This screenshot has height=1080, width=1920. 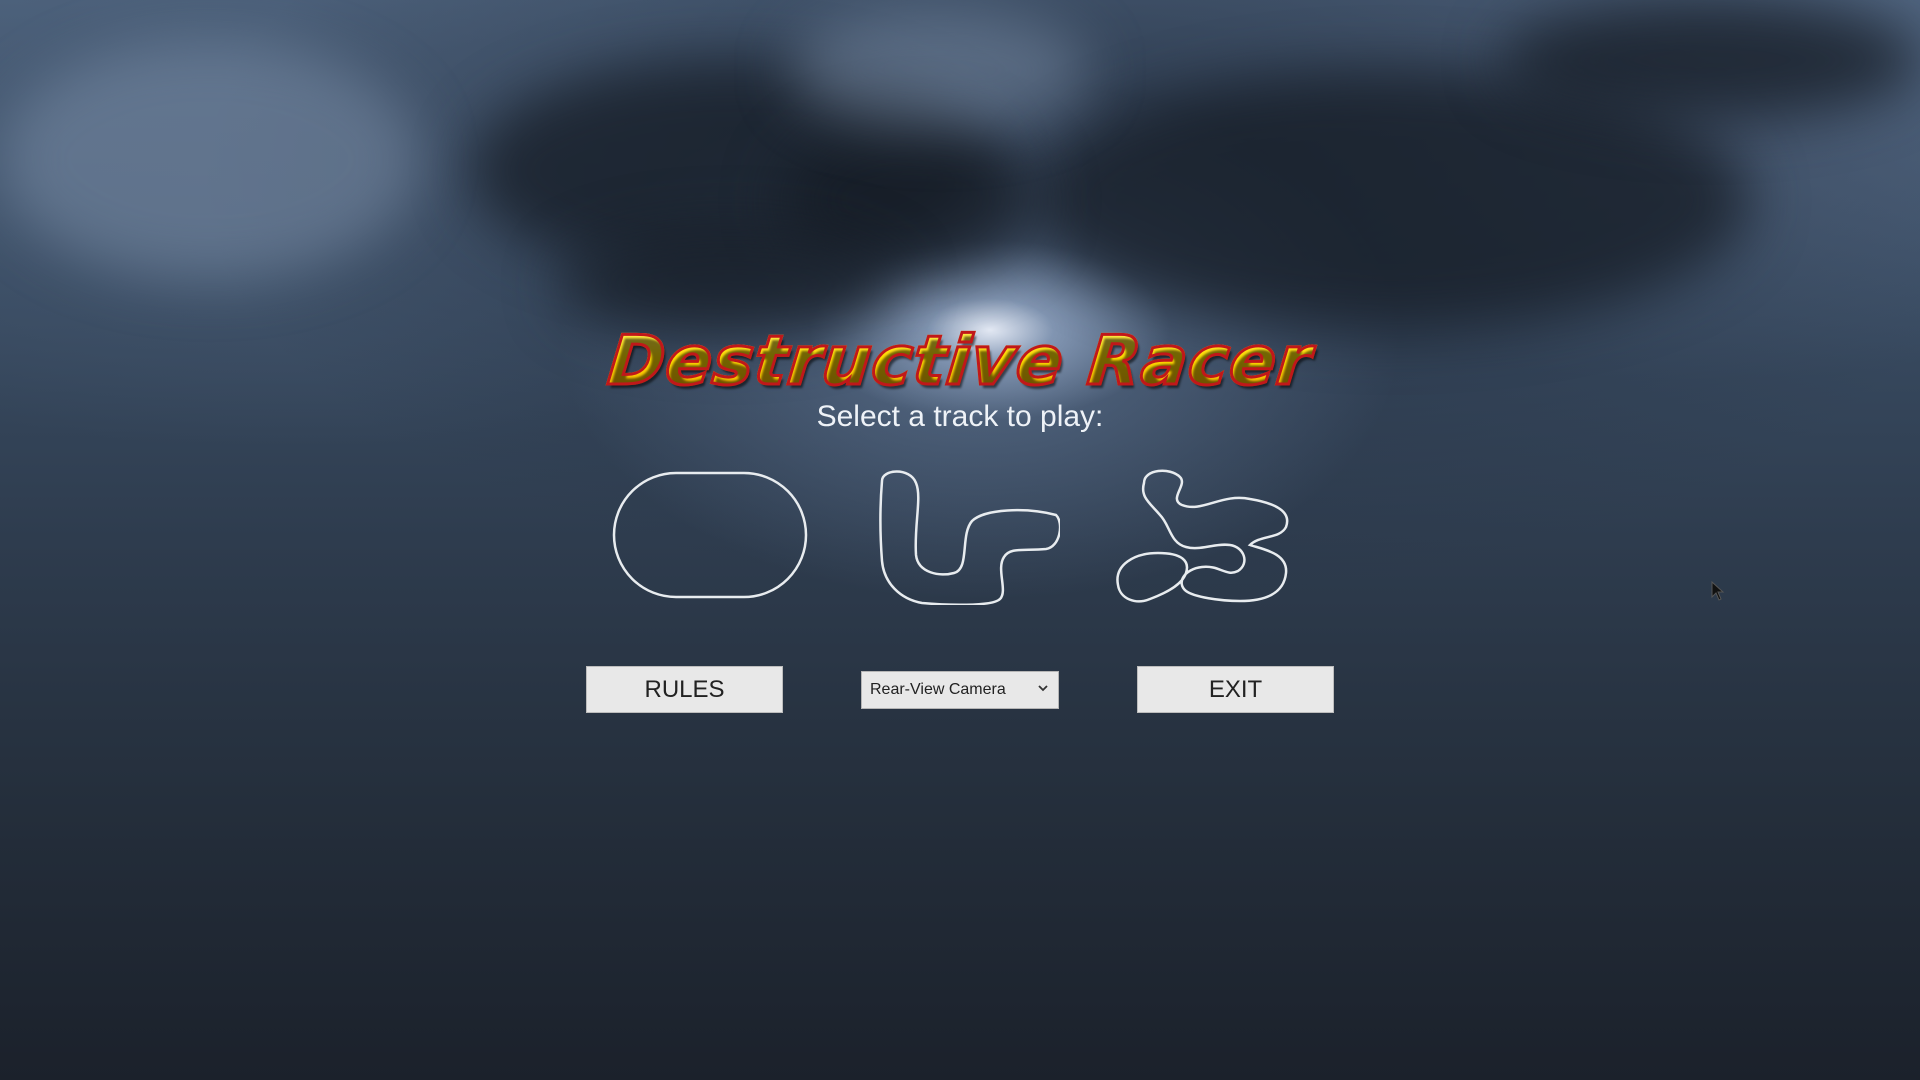 What do you see at coordinates (960, 362) in the screenshot?
I see `game-title: Destructive Racer` at bounding box center [960, 362].